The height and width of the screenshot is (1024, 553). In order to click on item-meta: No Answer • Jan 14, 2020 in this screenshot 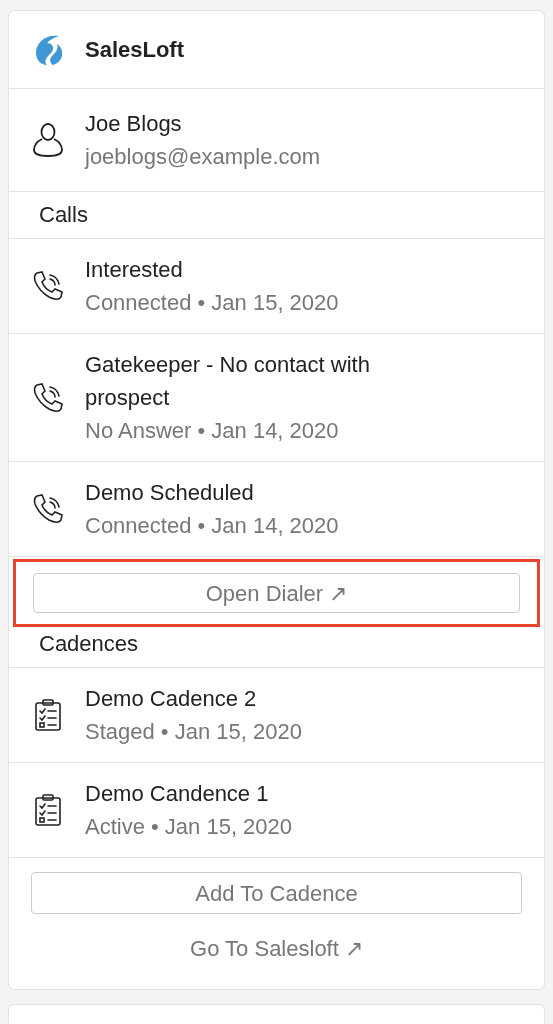, I will do `click(212, 431)`.